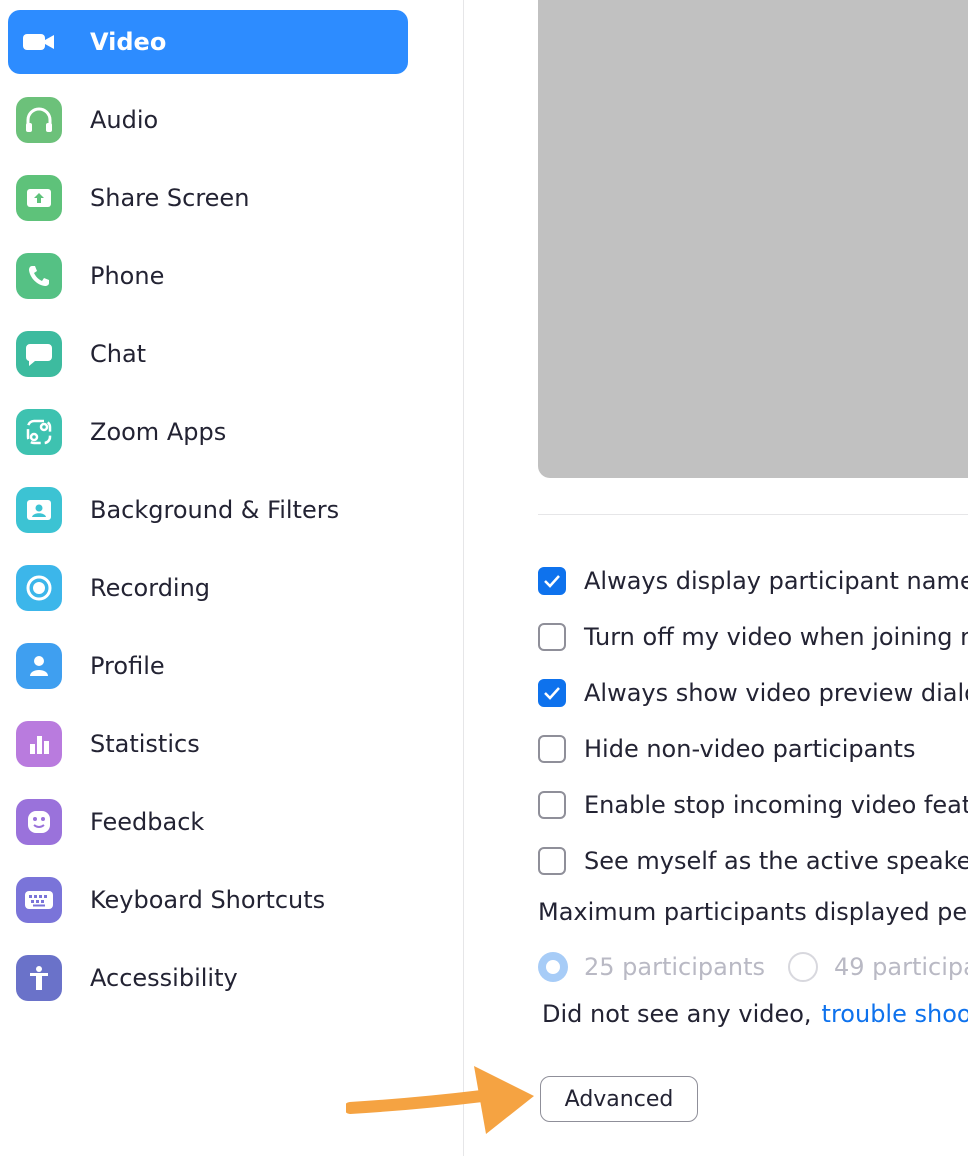 The height and width of the screenshot is (1156, 968). I want to click on sidebar-item-recording: Recording, so click(208, 588).